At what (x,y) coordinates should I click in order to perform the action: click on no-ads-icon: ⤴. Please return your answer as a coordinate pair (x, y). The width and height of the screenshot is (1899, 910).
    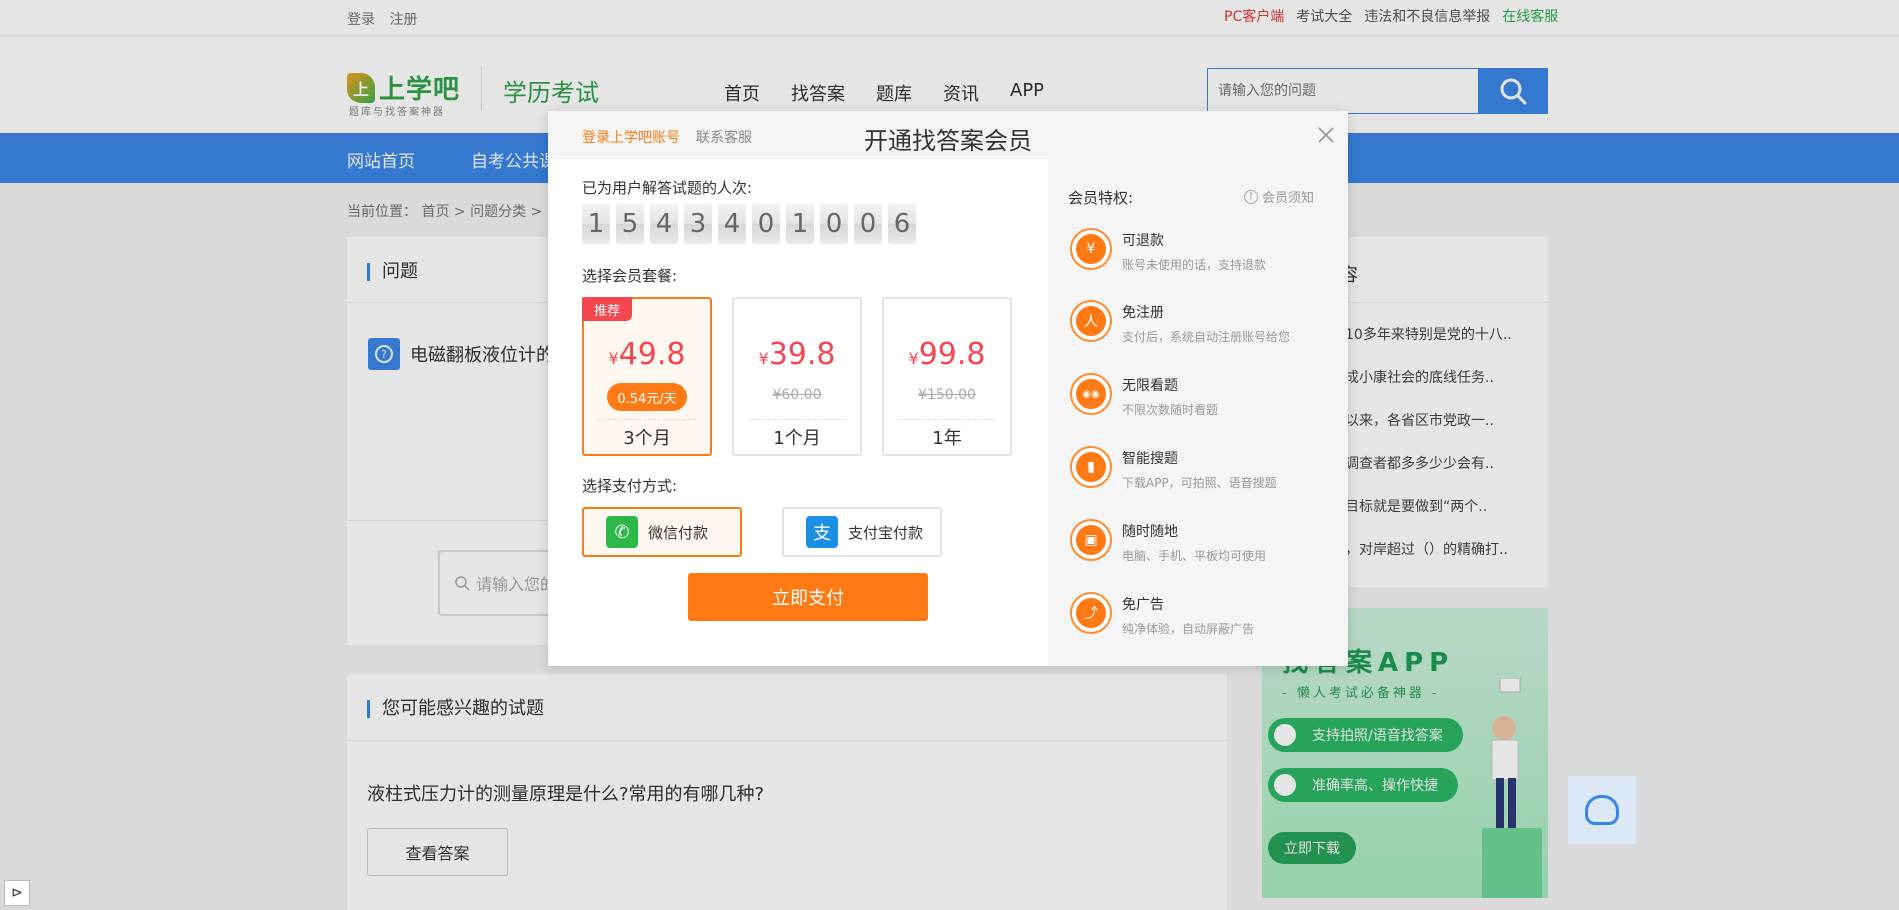
    Looking at the image, I should click on (1091, 613).